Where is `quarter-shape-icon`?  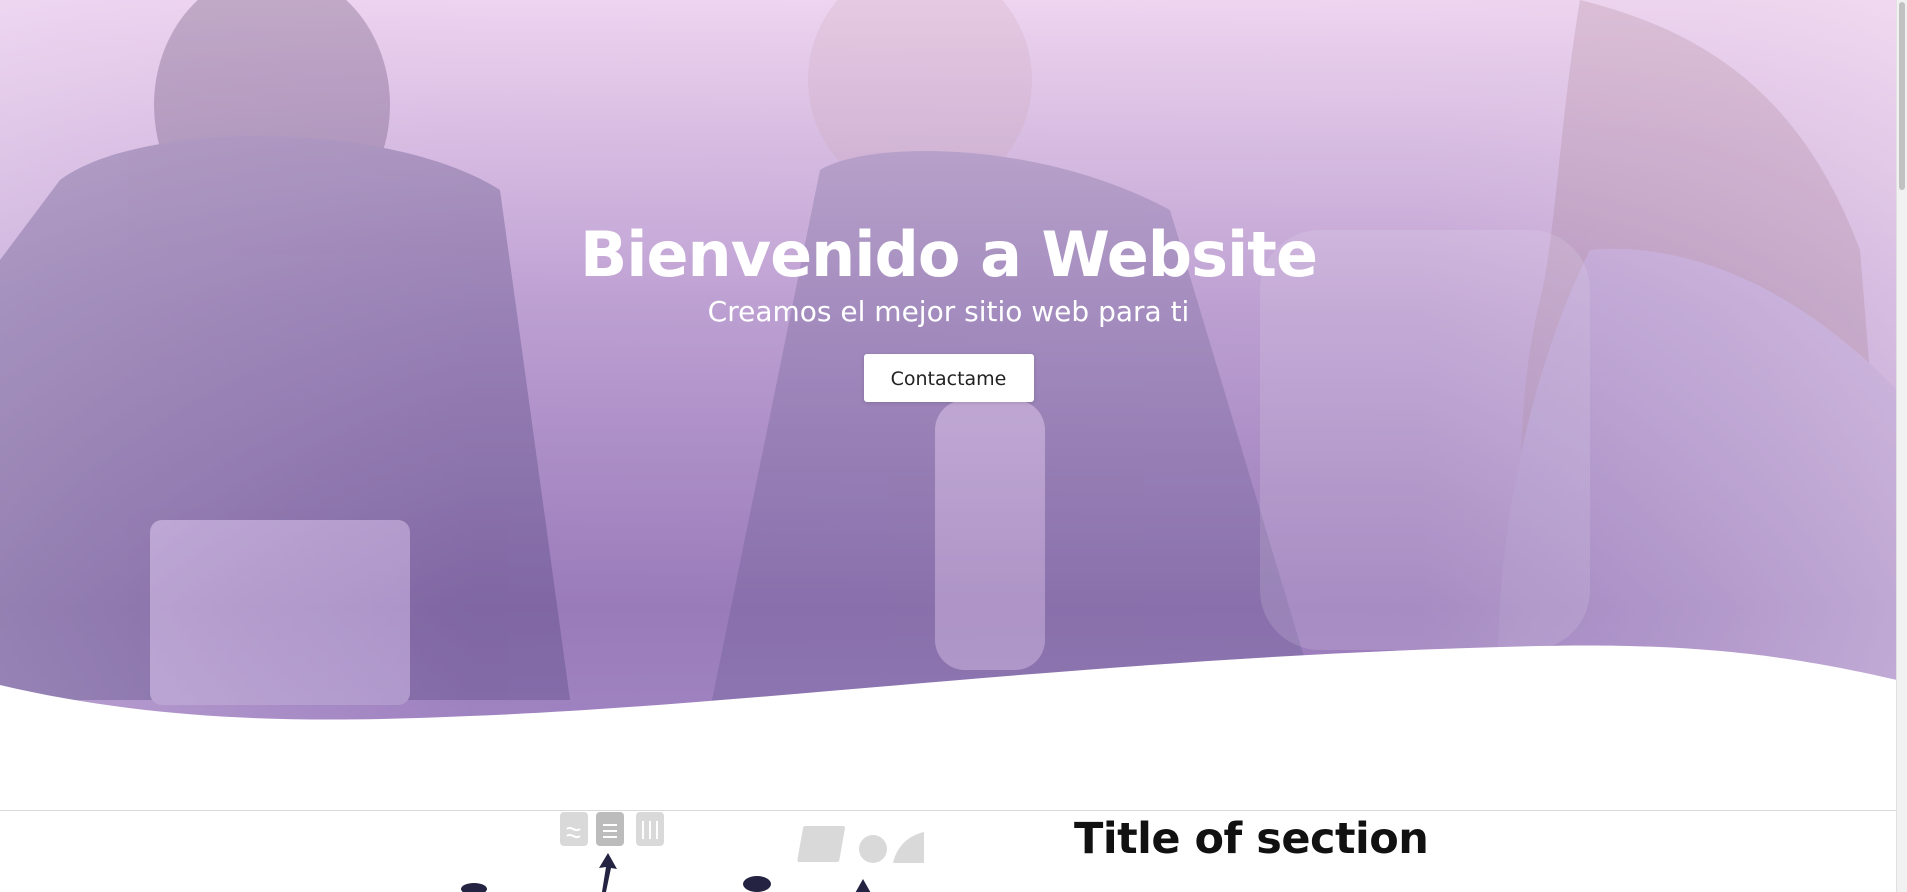
quarter-shape-icon is located at coordinates (908, 847).